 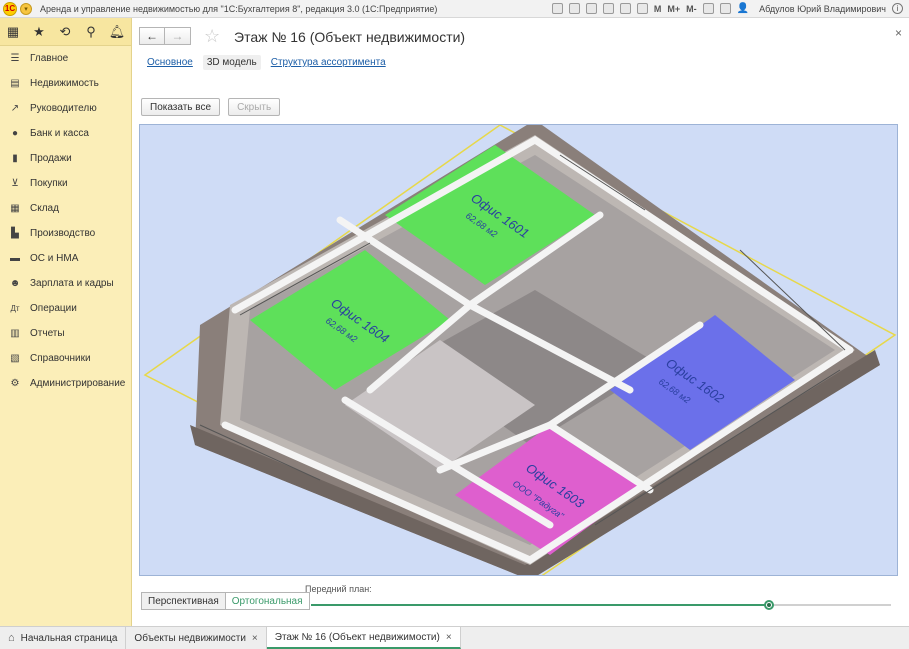 What do you see at coordinates (26, 8) in the screenshot?
I see `main-menu-icon: ▾` at bounding box center [26, 8].